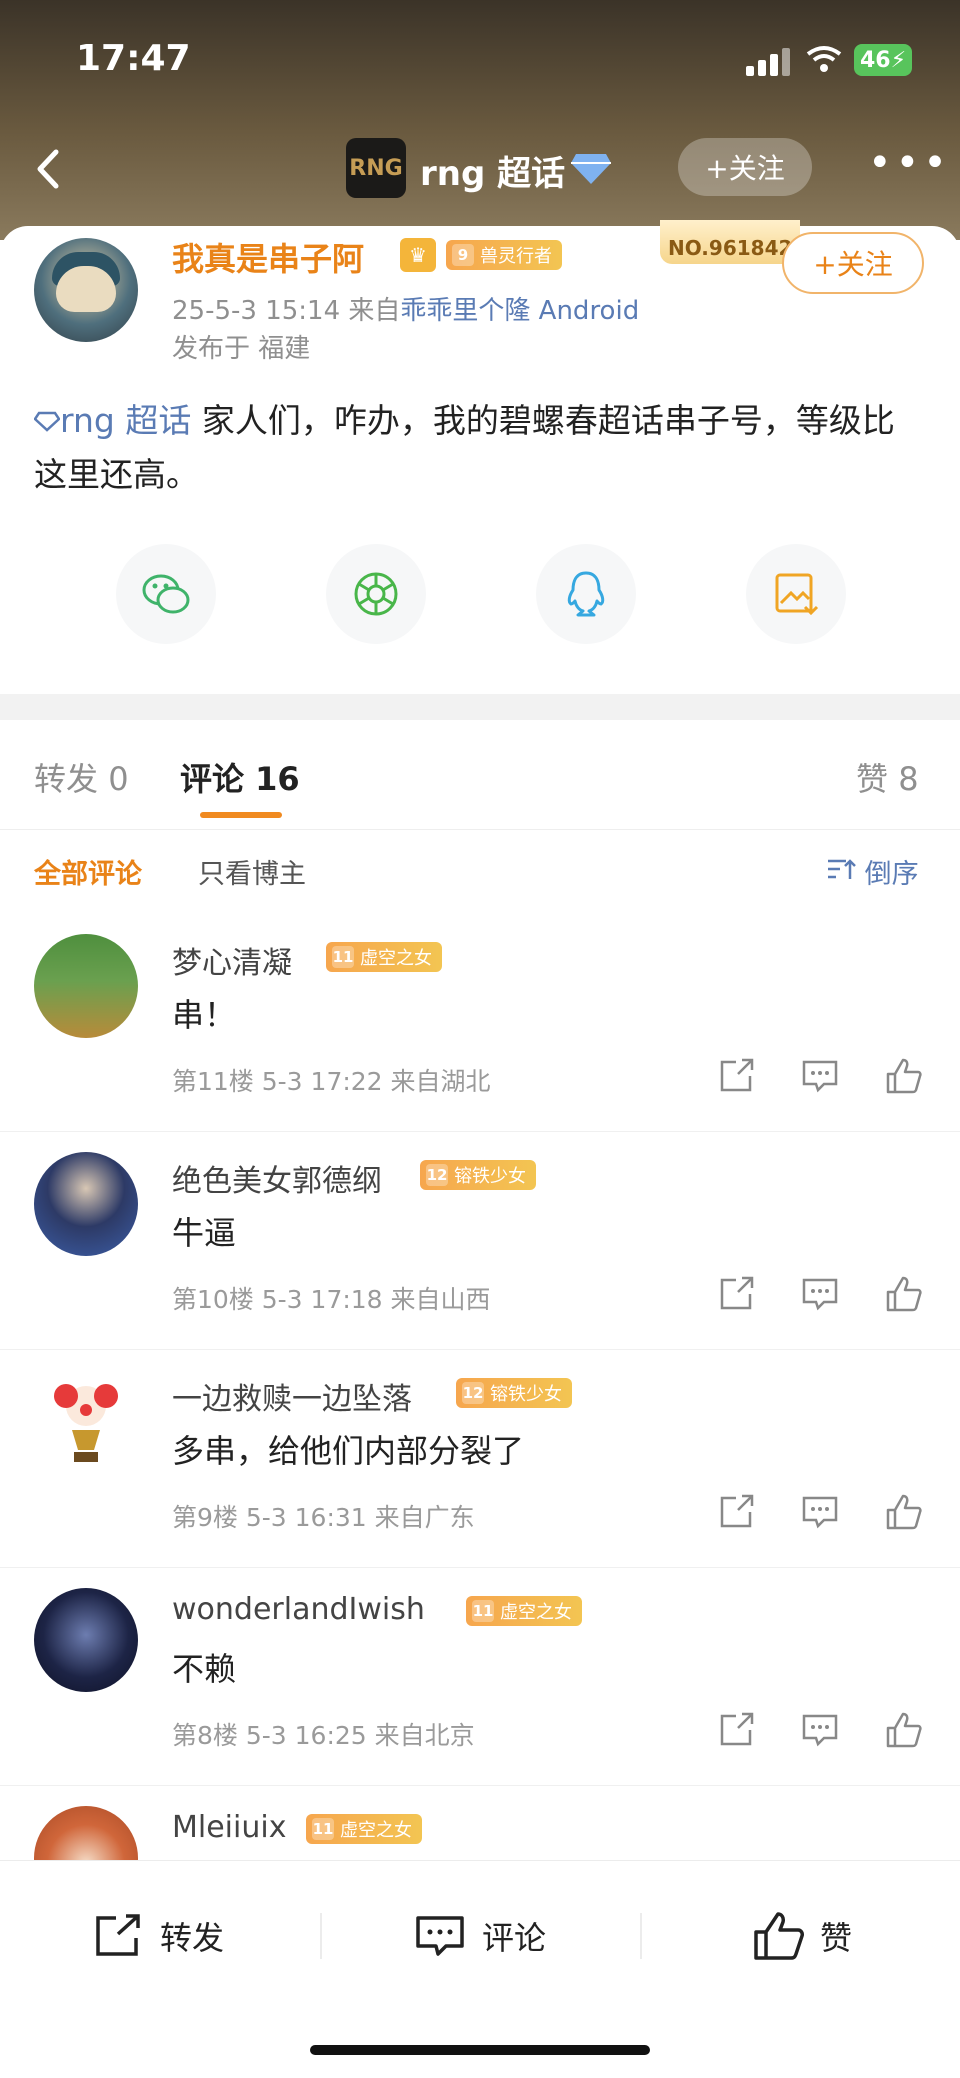 The width and height of the screenshot is (960, 2078). What do you see at coordinates (292, 1396) in the screenshot?
I see `commenter-name: 一边救赎一边坠落` at bounding box center [292, 1396].